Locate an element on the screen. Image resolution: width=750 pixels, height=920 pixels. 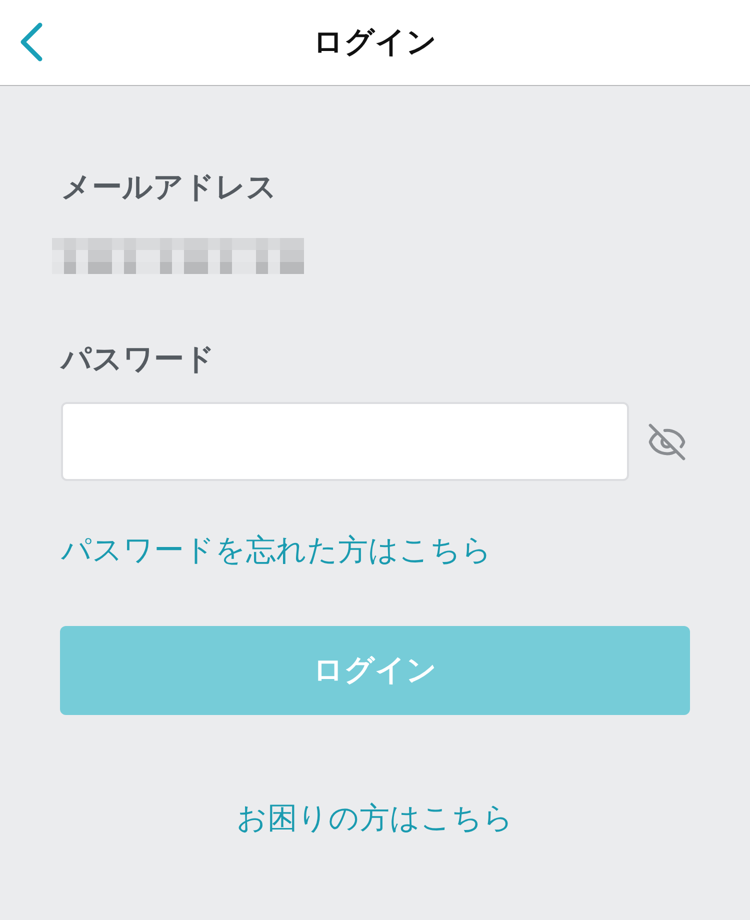
back-chevron-icon is located at coordinates (31, 42).